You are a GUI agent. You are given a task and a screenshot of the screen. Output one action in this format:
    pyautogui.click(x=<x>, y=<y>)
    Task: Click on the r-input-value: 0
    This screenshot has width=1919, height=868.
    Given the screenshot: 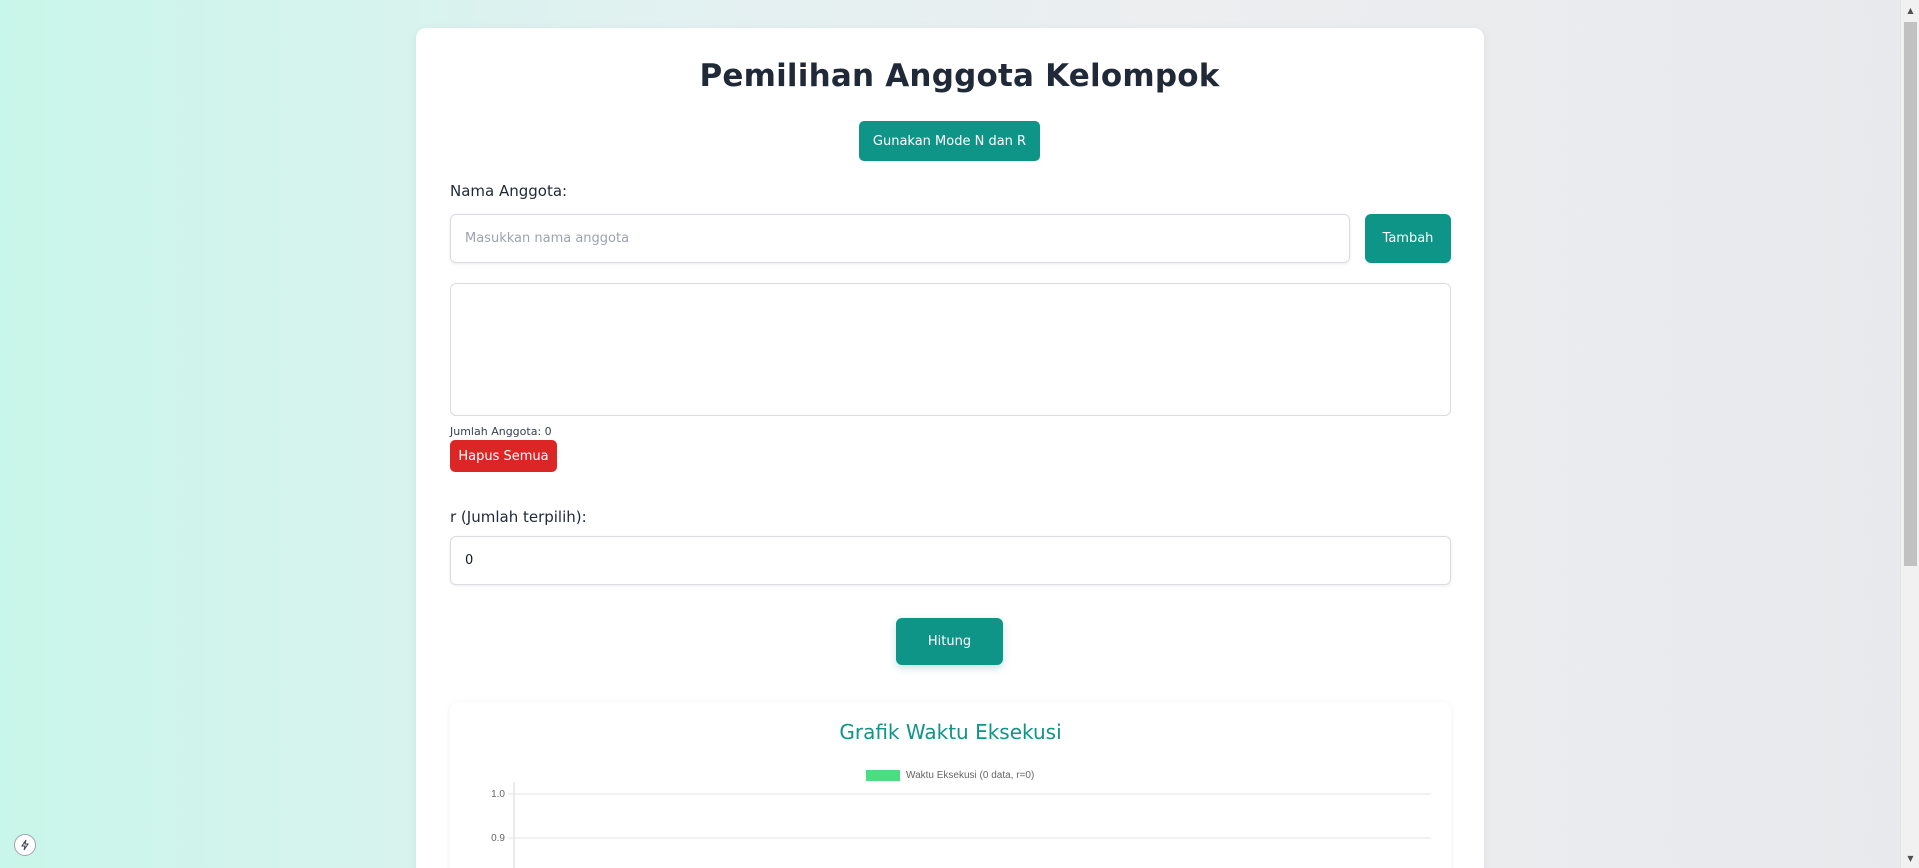 What is the action you would take?
    pyautogui.click(x=469, y=560)
    